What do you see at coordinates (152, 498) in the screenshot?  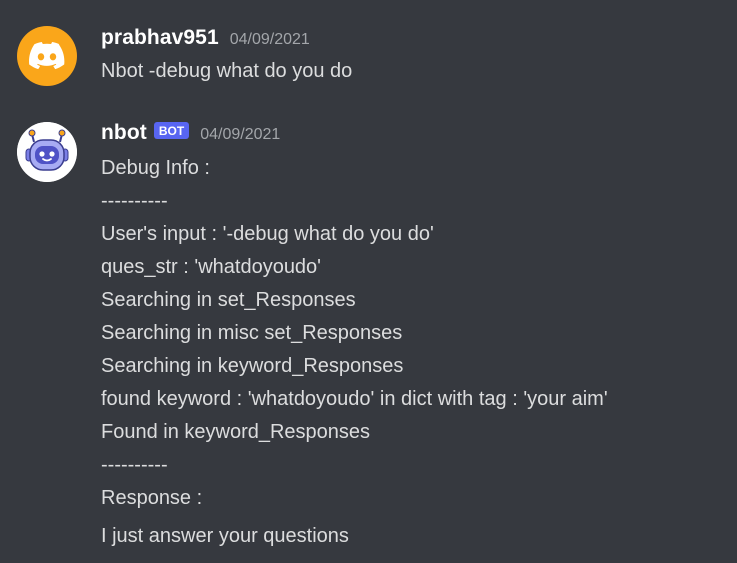 I see `message-line: Response :` at bounding box center [152, 498].